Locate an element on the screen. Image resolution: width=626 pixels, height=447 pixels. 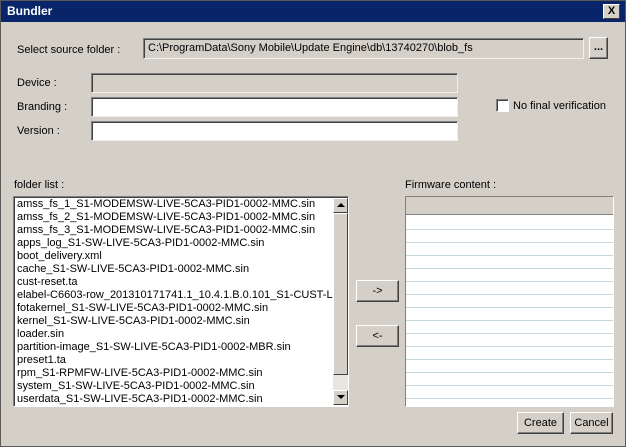
close-button: X is located at coordinates (611, 11).